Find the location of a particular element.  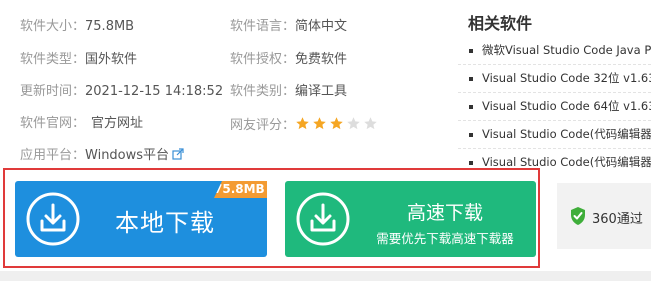

info-language-value: 简体中文 is located at coordinates (321, 26).